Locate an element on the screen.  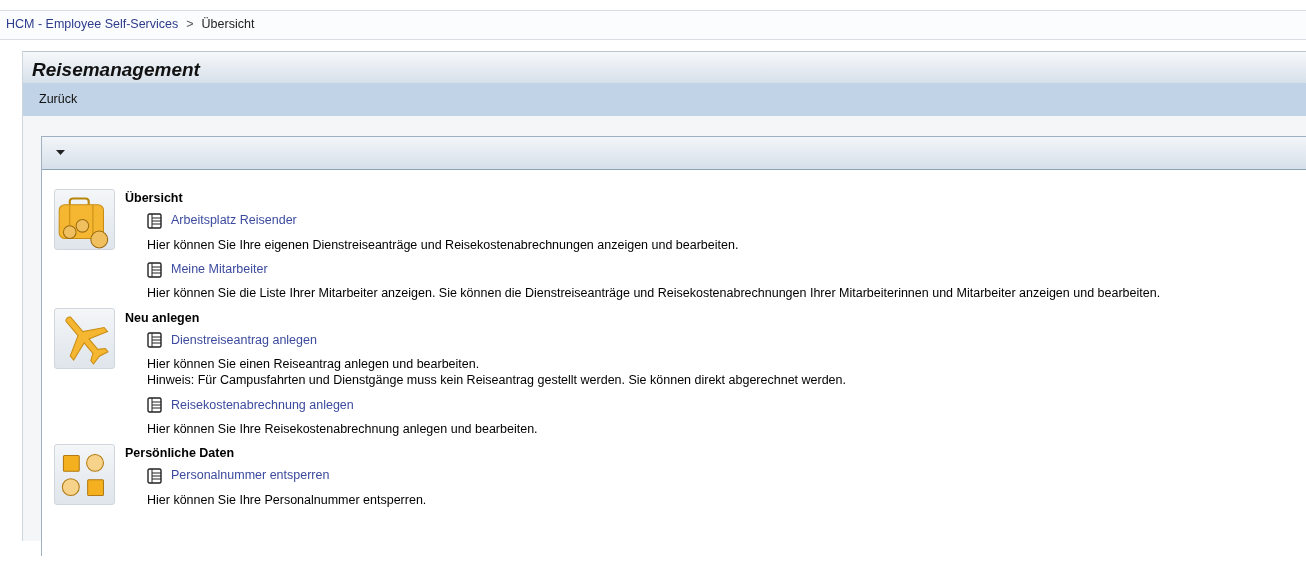
caret-icon is located at coordinates (60, 153).